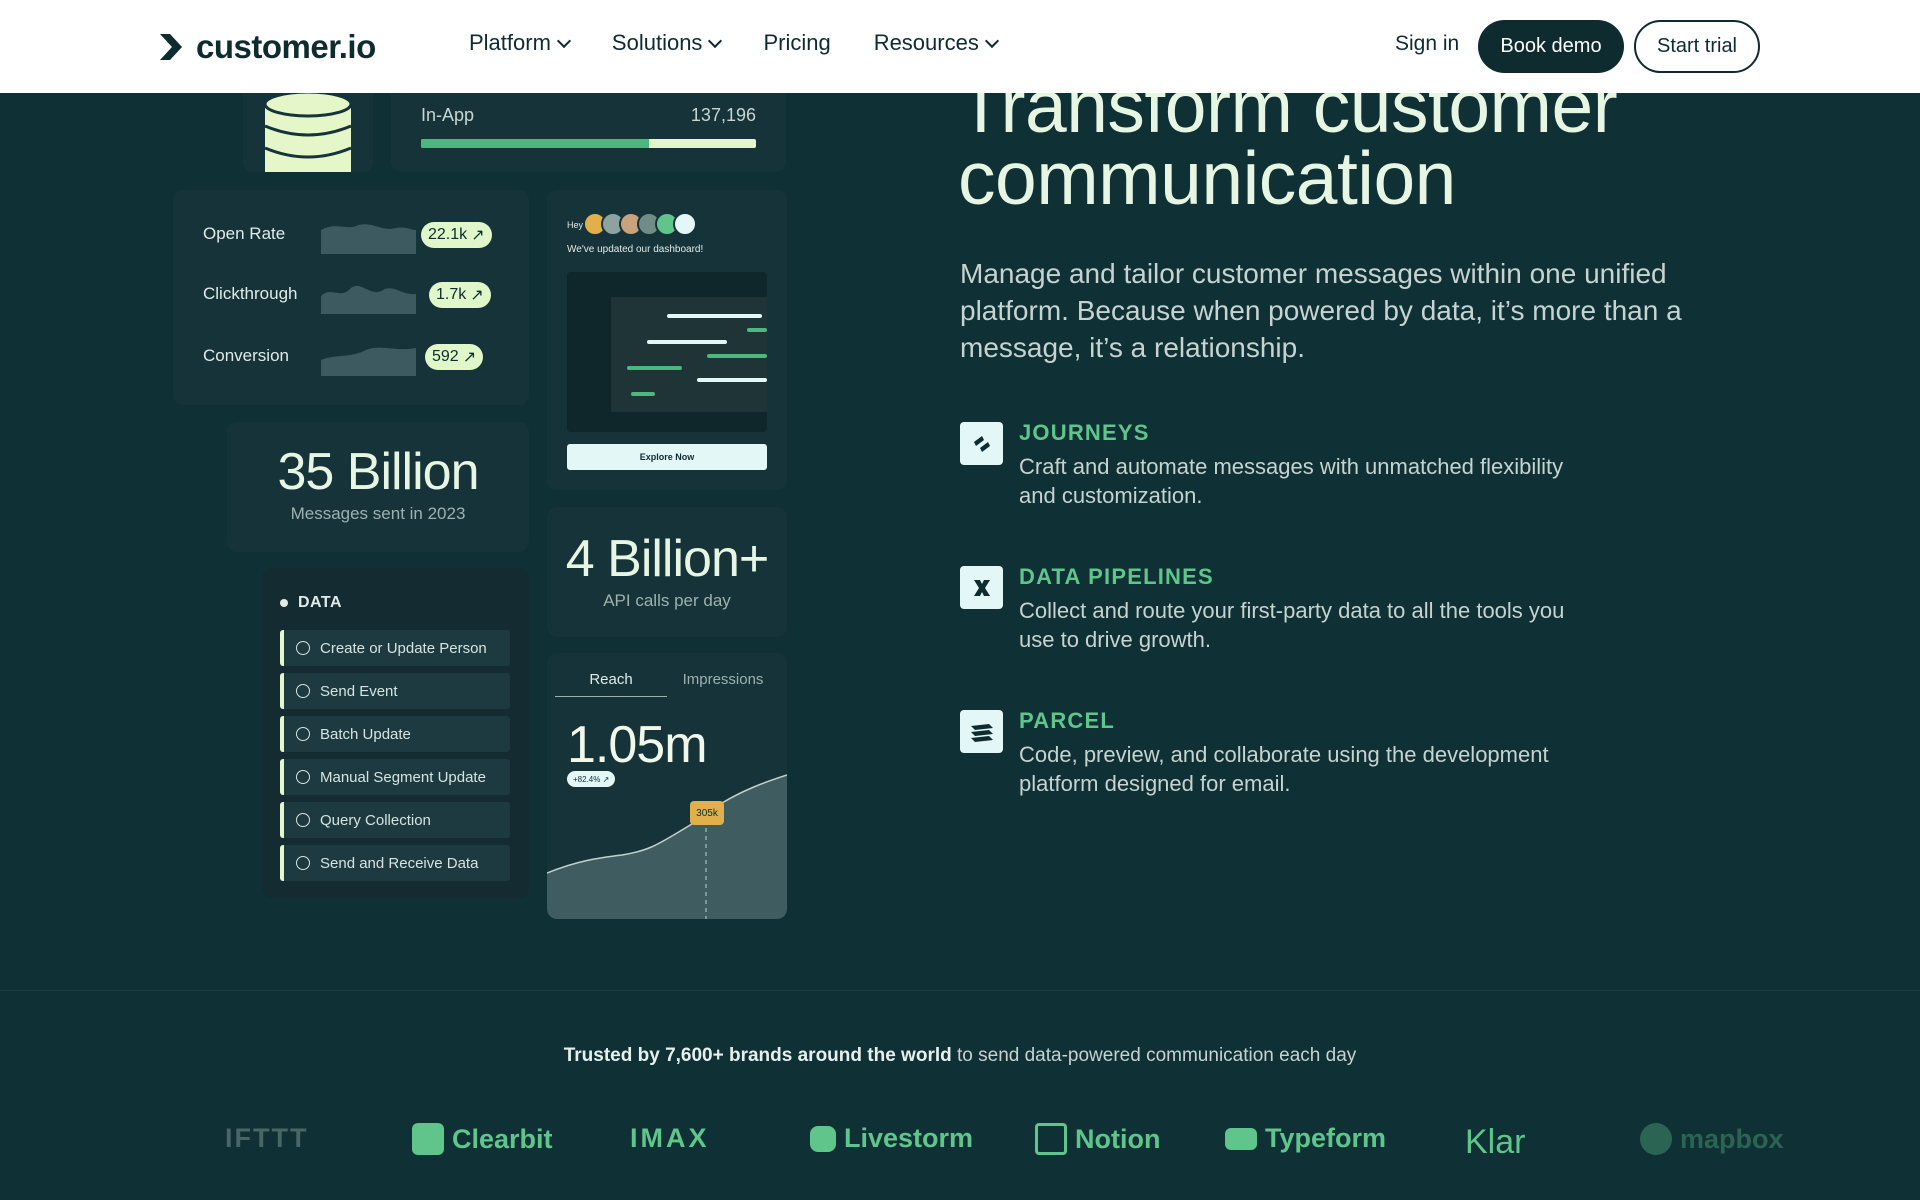 The height and width of the screenshot is (1200, 1920). I want to click on nav-item-label: Platform, so click(510, 42).